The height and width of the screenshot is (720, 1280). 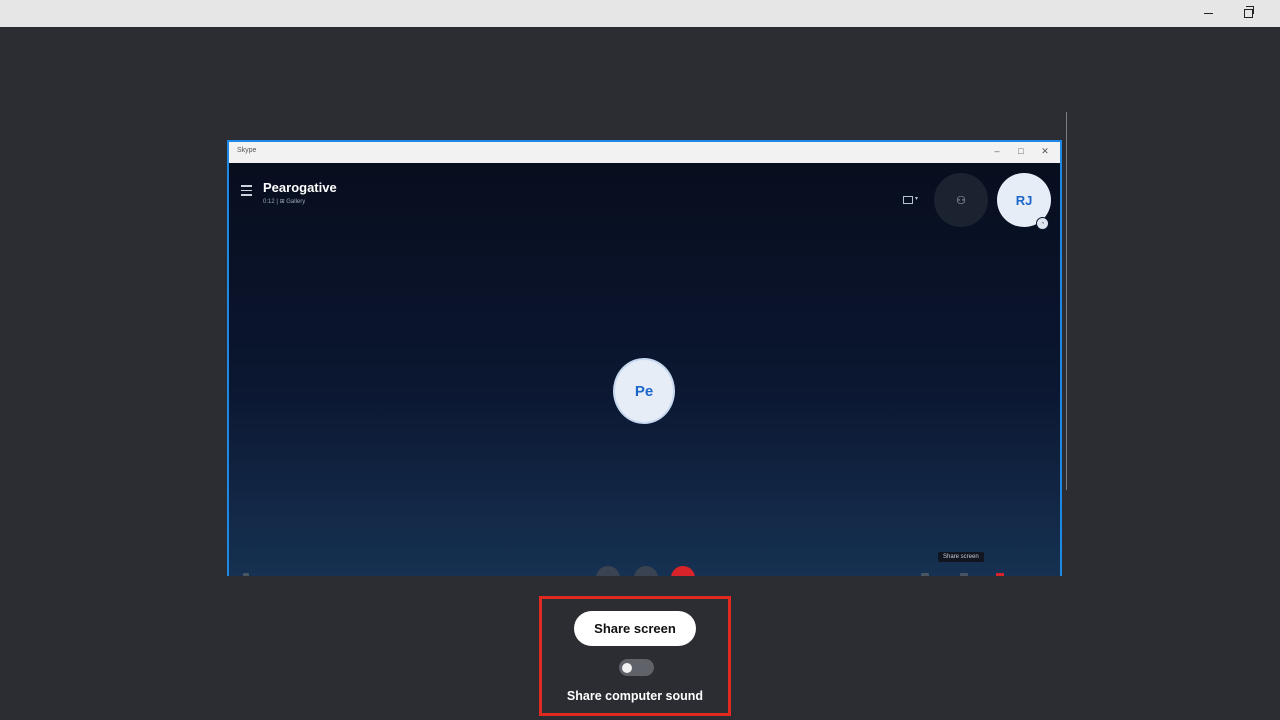 I want to click on share-computer-sound-toggle, so click(x=636, y=667).